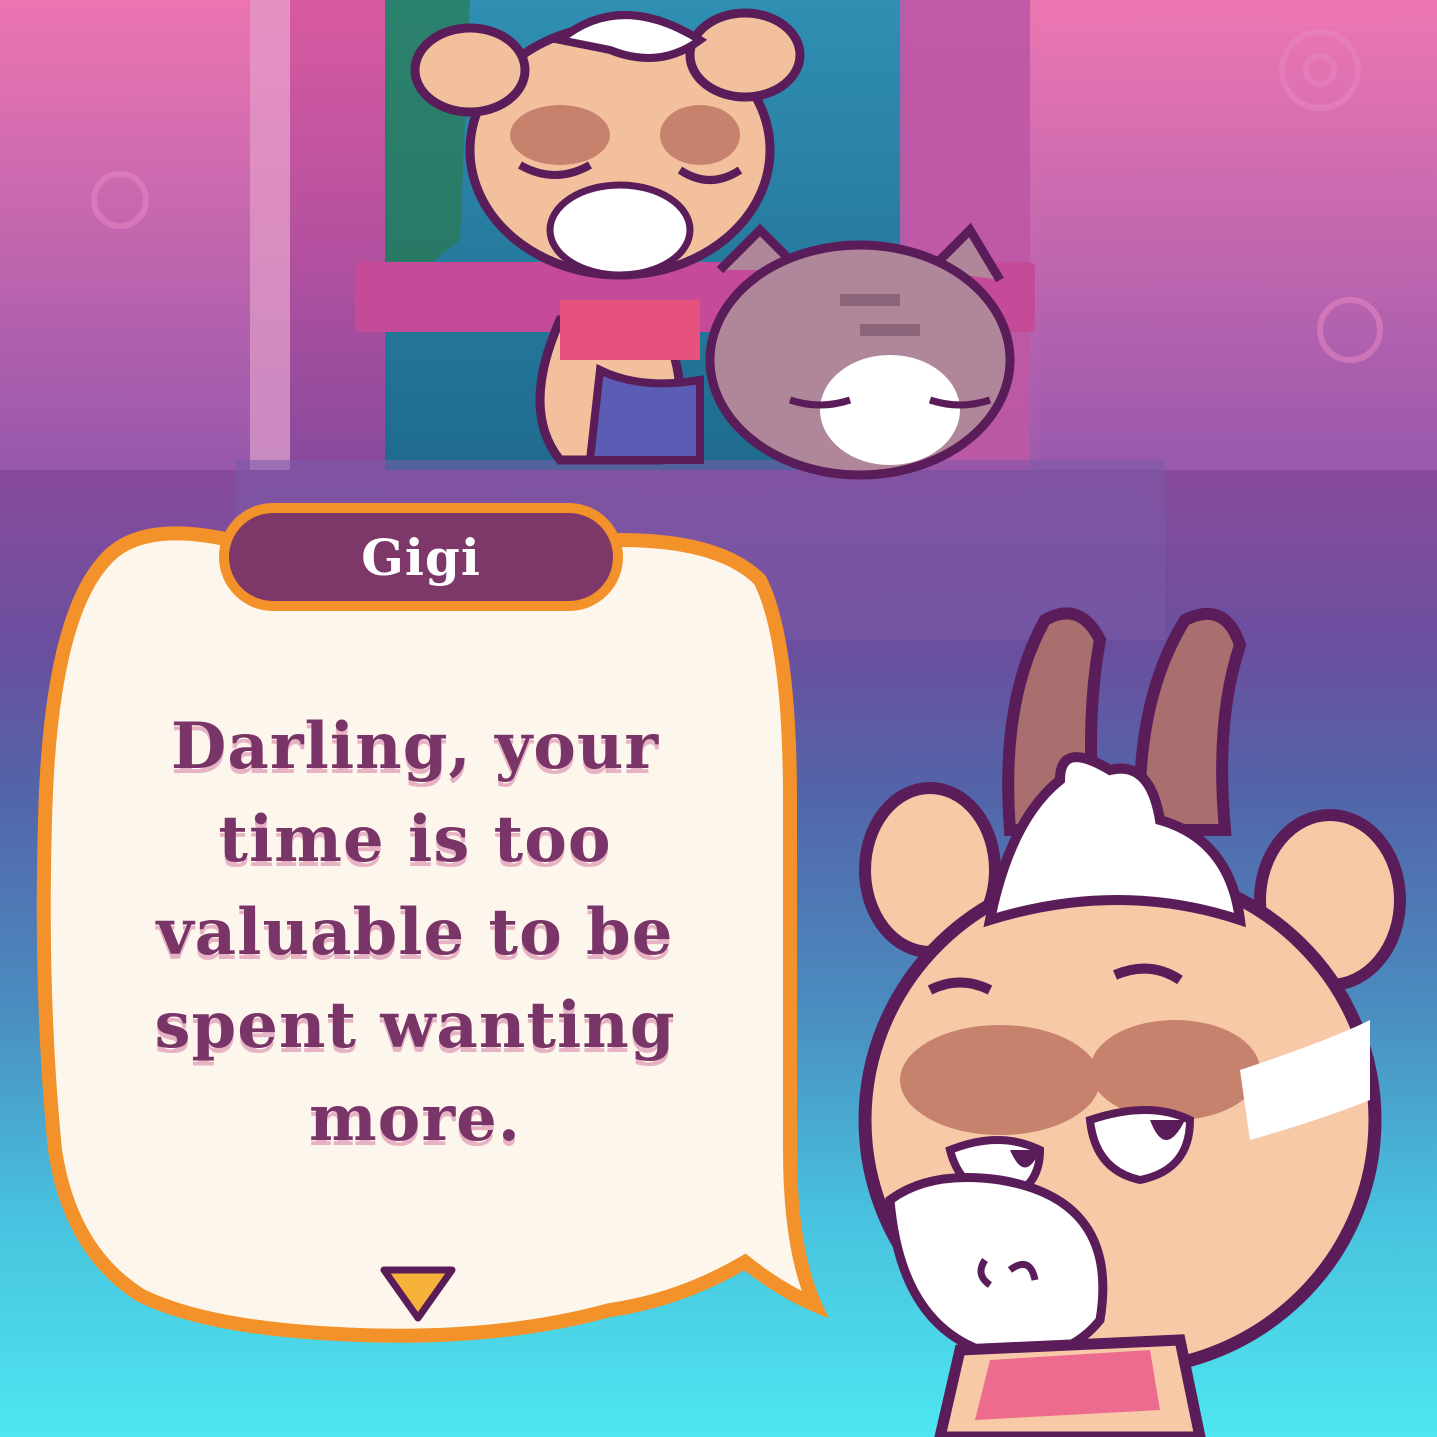  I want to click on speaker-name: Gigi, so click(421, 557).